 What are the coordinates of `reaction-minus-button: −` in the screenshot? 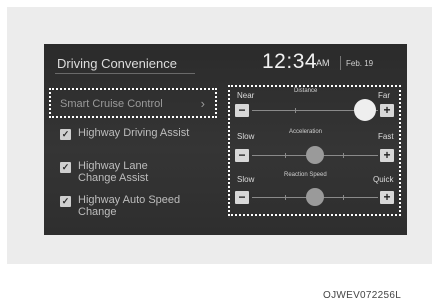 It's located at (242, 197).